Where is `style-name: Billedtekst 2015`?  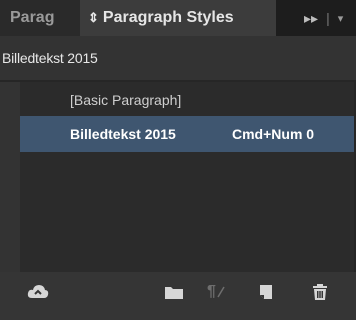
style-name: Billedtekst 2015 is located at coordinates (123, 134).